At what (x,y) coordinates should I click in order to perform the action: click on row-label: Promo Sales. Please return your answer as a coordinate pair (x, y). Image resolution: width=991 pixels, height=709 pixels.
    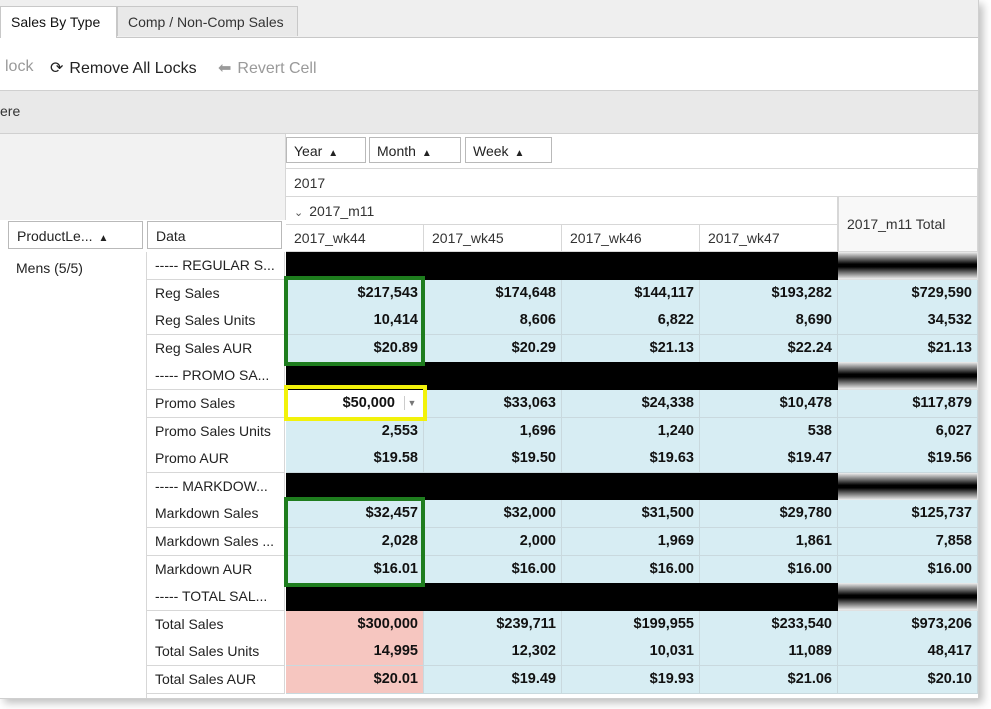
    Looking at the image, I should click on (216, 404).